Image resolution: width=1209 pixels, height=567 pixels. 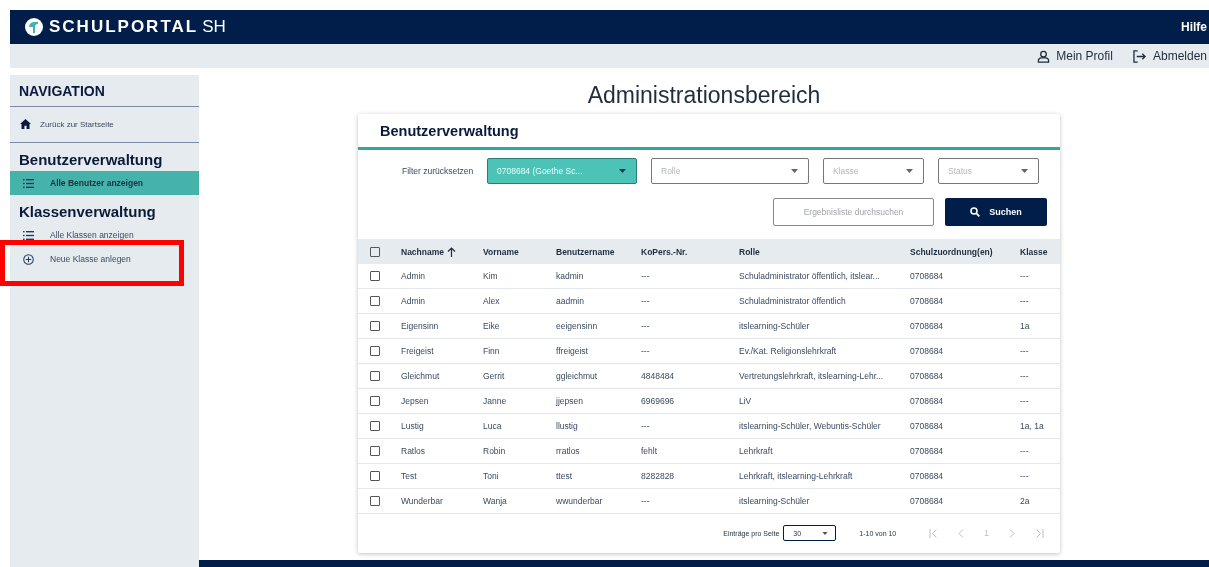 What do you see at coordinates (567, 426) in the screenshot?
I see `table-cell: llustig` at bounding box center [567, 426].